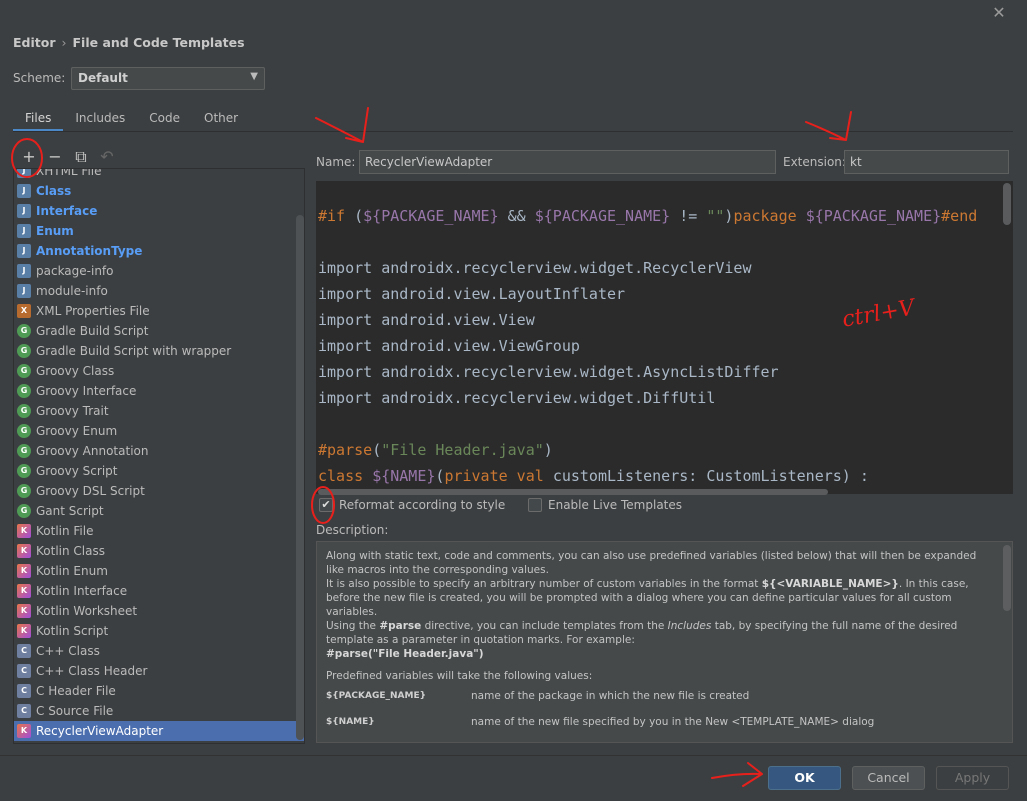 Image resolution: width=1027 pixels, height=801 pixels. I want to click on ok-button: OK, so click(804, 778).